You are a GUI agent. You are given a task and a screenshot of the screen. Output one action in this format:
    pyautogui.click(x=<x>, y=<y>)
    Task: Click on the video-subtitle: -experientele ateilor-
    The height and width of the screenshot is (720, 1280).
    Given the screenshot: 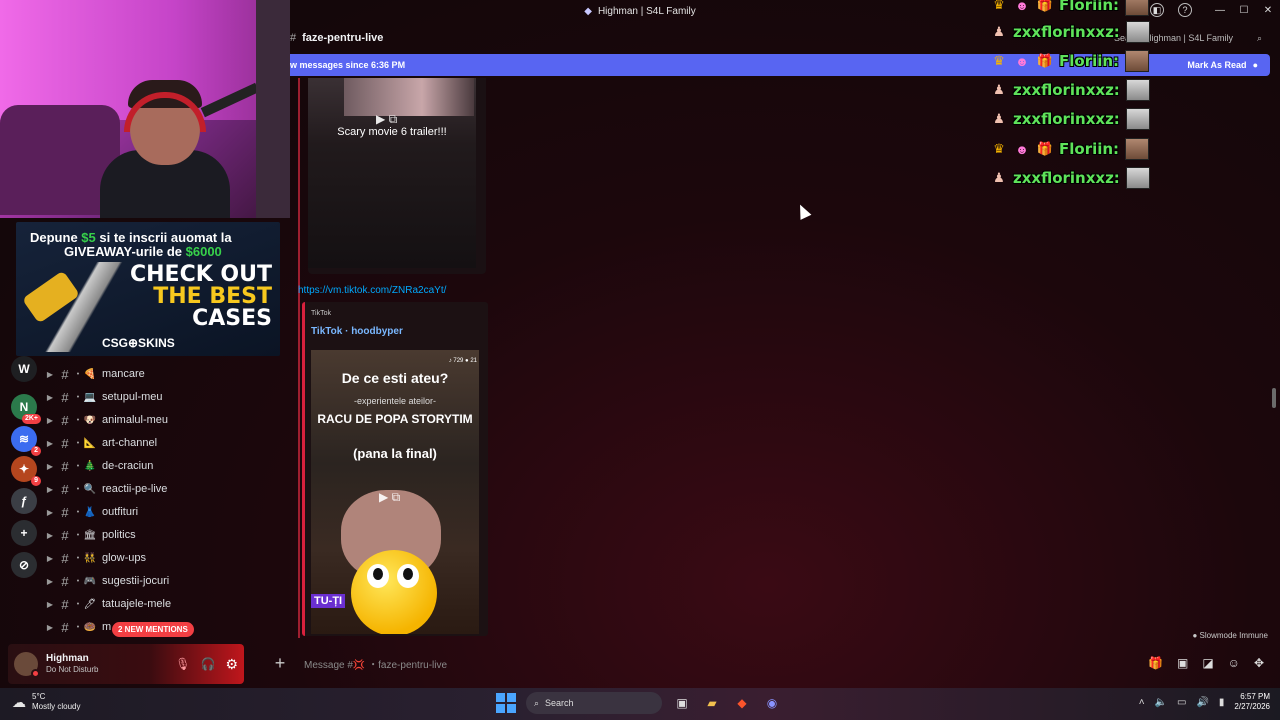 What is the action you would take?
    pyautogui.click(x=395, y=401)
    